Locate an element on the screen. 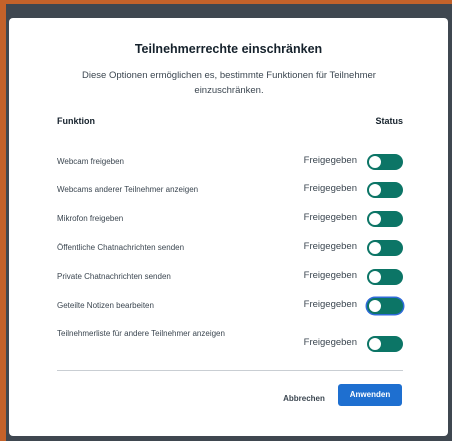 The height and width of the screenshot is (441, 452). cancel-button: Abbrechen is located at coordinates (304, 399).